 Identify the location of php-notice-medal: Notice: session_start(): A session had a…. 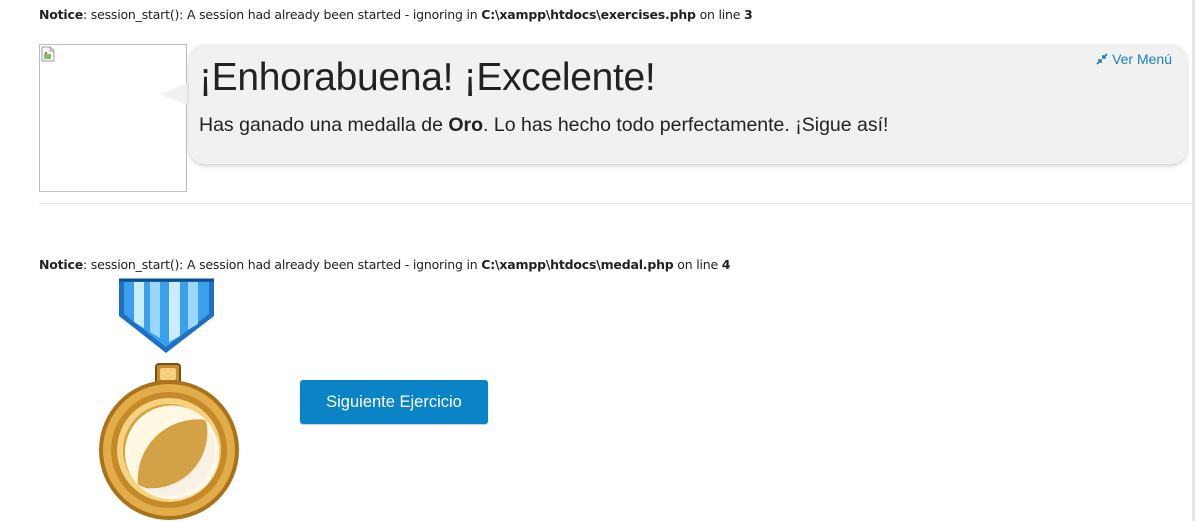
(384, 264).